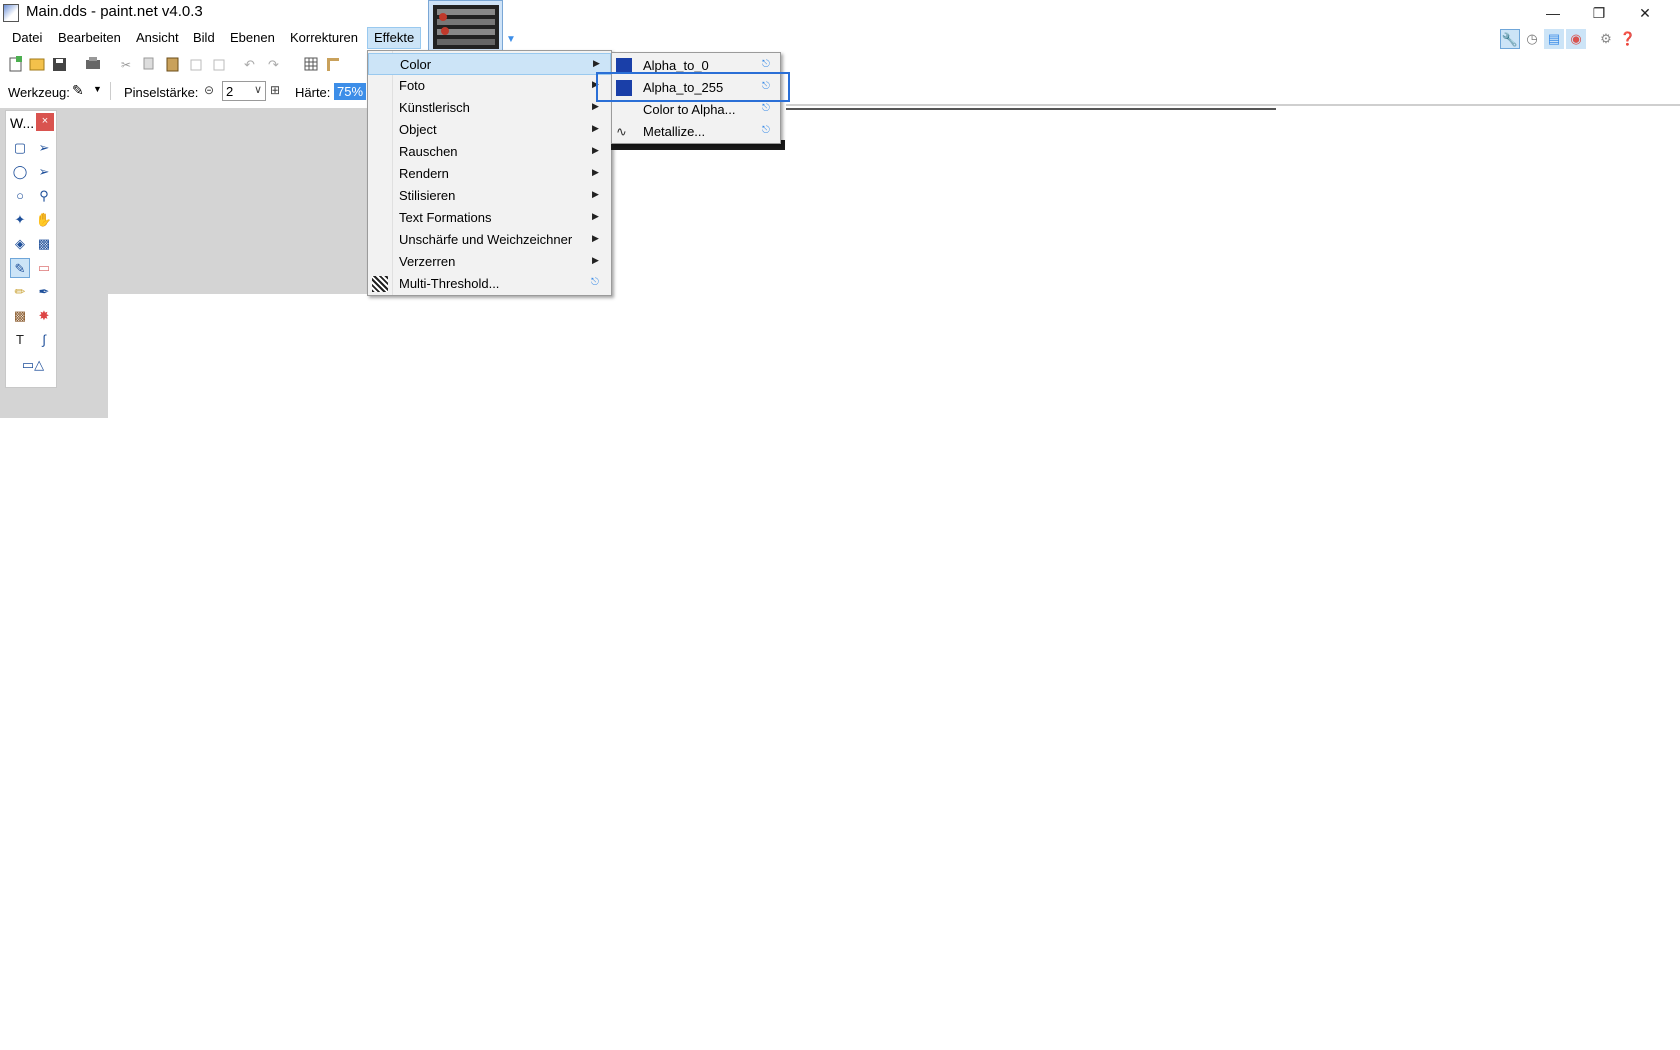 The width and height of the screenshot is (1680, 1050). I want to click on image-tab, so click(465, 26).